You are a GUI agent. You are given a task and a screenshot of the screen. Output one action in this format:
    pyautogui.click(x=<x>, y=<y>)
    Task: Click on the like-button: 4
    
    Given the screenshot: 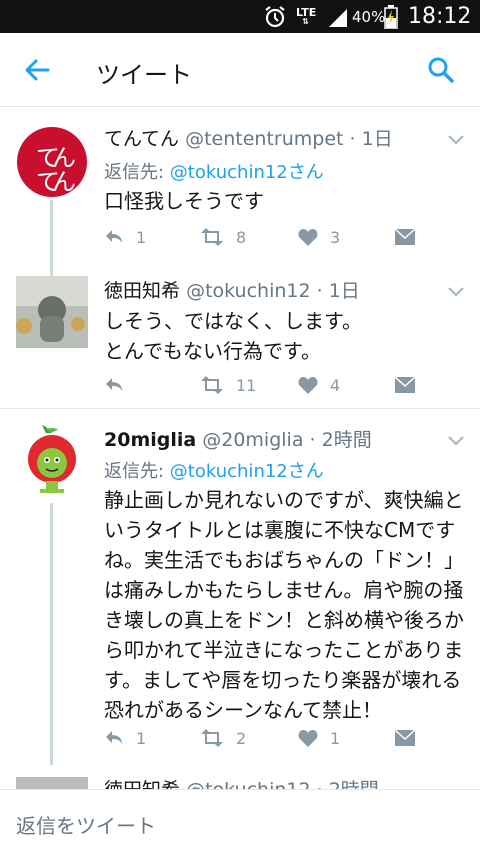 What is the action you would take?
    pyautogui.click(x=319, y=385)
    